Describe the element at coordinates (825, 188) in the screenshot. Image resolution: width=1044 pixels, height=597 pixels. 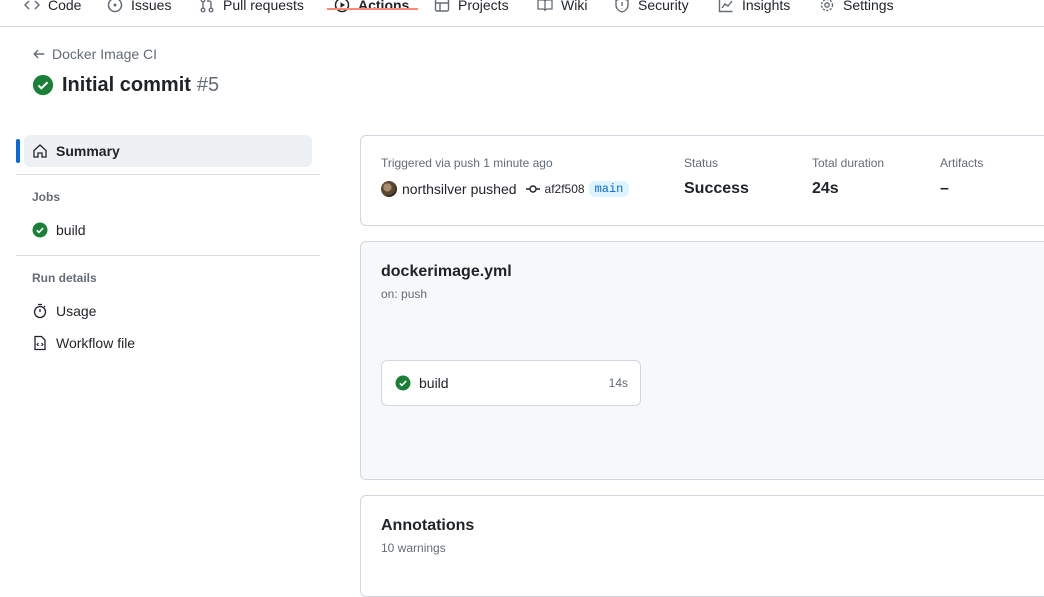
I see `duration-value: 24s` at that location.